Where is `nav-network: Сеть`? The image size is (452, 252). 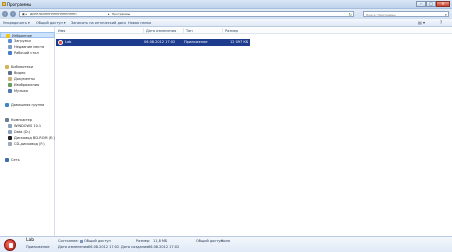 nav-network: Сеть is located at coordinates (27, 160).